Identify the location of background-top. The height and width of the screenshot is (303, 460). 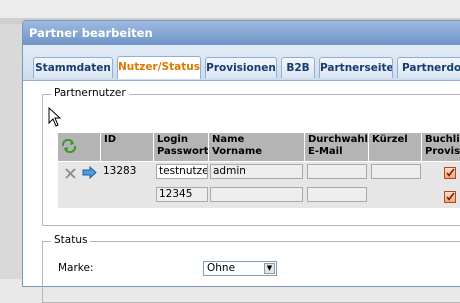
(230, 9).